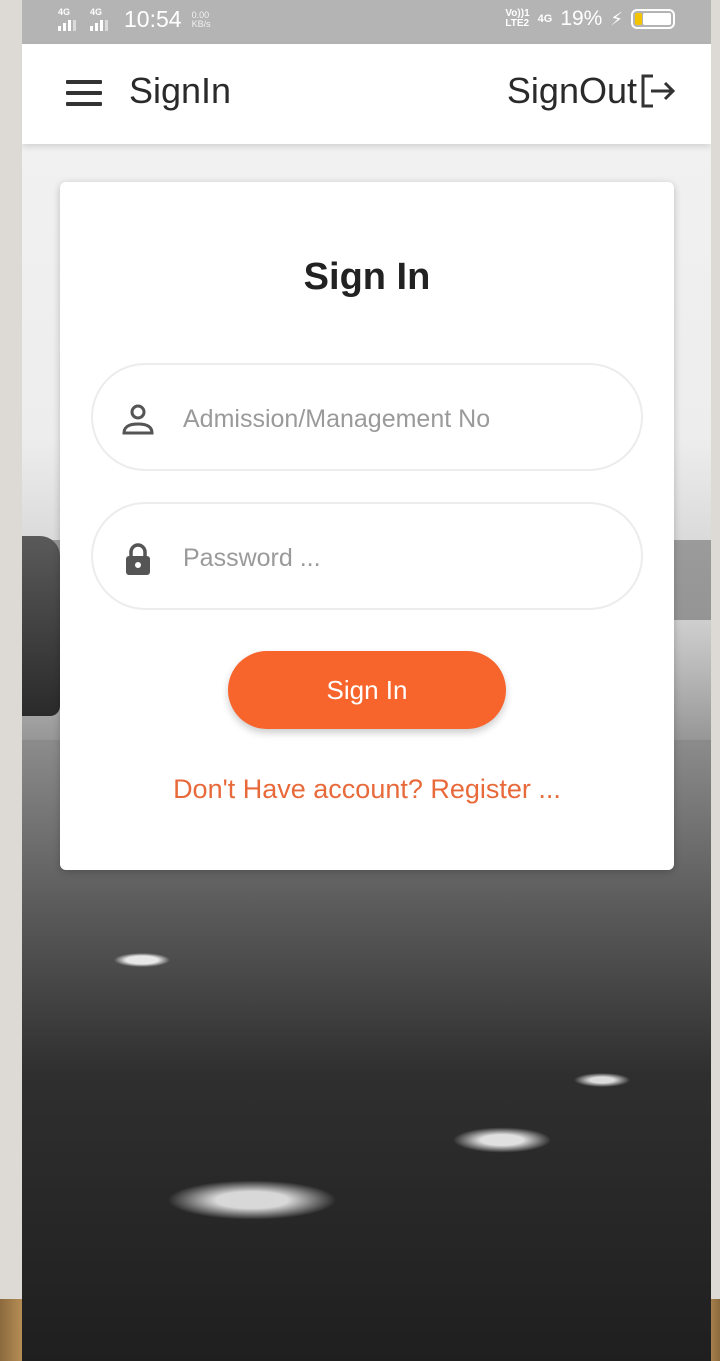  I want to click on background-rock, so click(41, 626).